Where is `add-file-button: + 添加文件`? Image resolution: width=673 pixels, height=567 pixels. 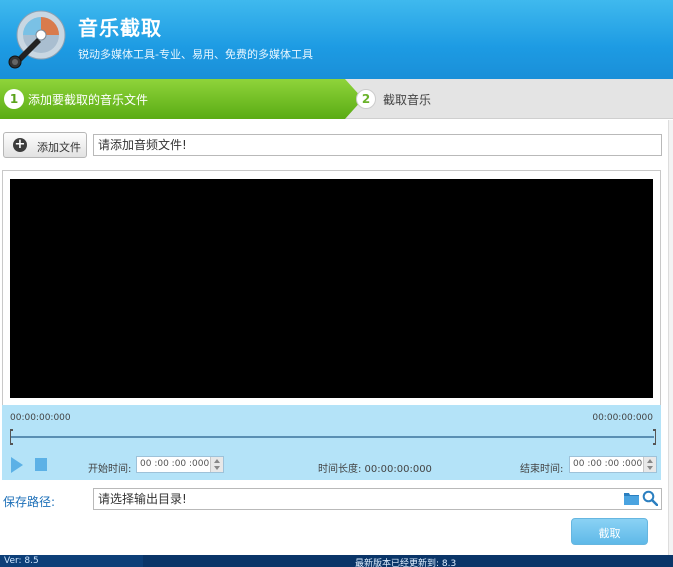
add-file-button: + 添加文件 is located at coordinates (45, 145).